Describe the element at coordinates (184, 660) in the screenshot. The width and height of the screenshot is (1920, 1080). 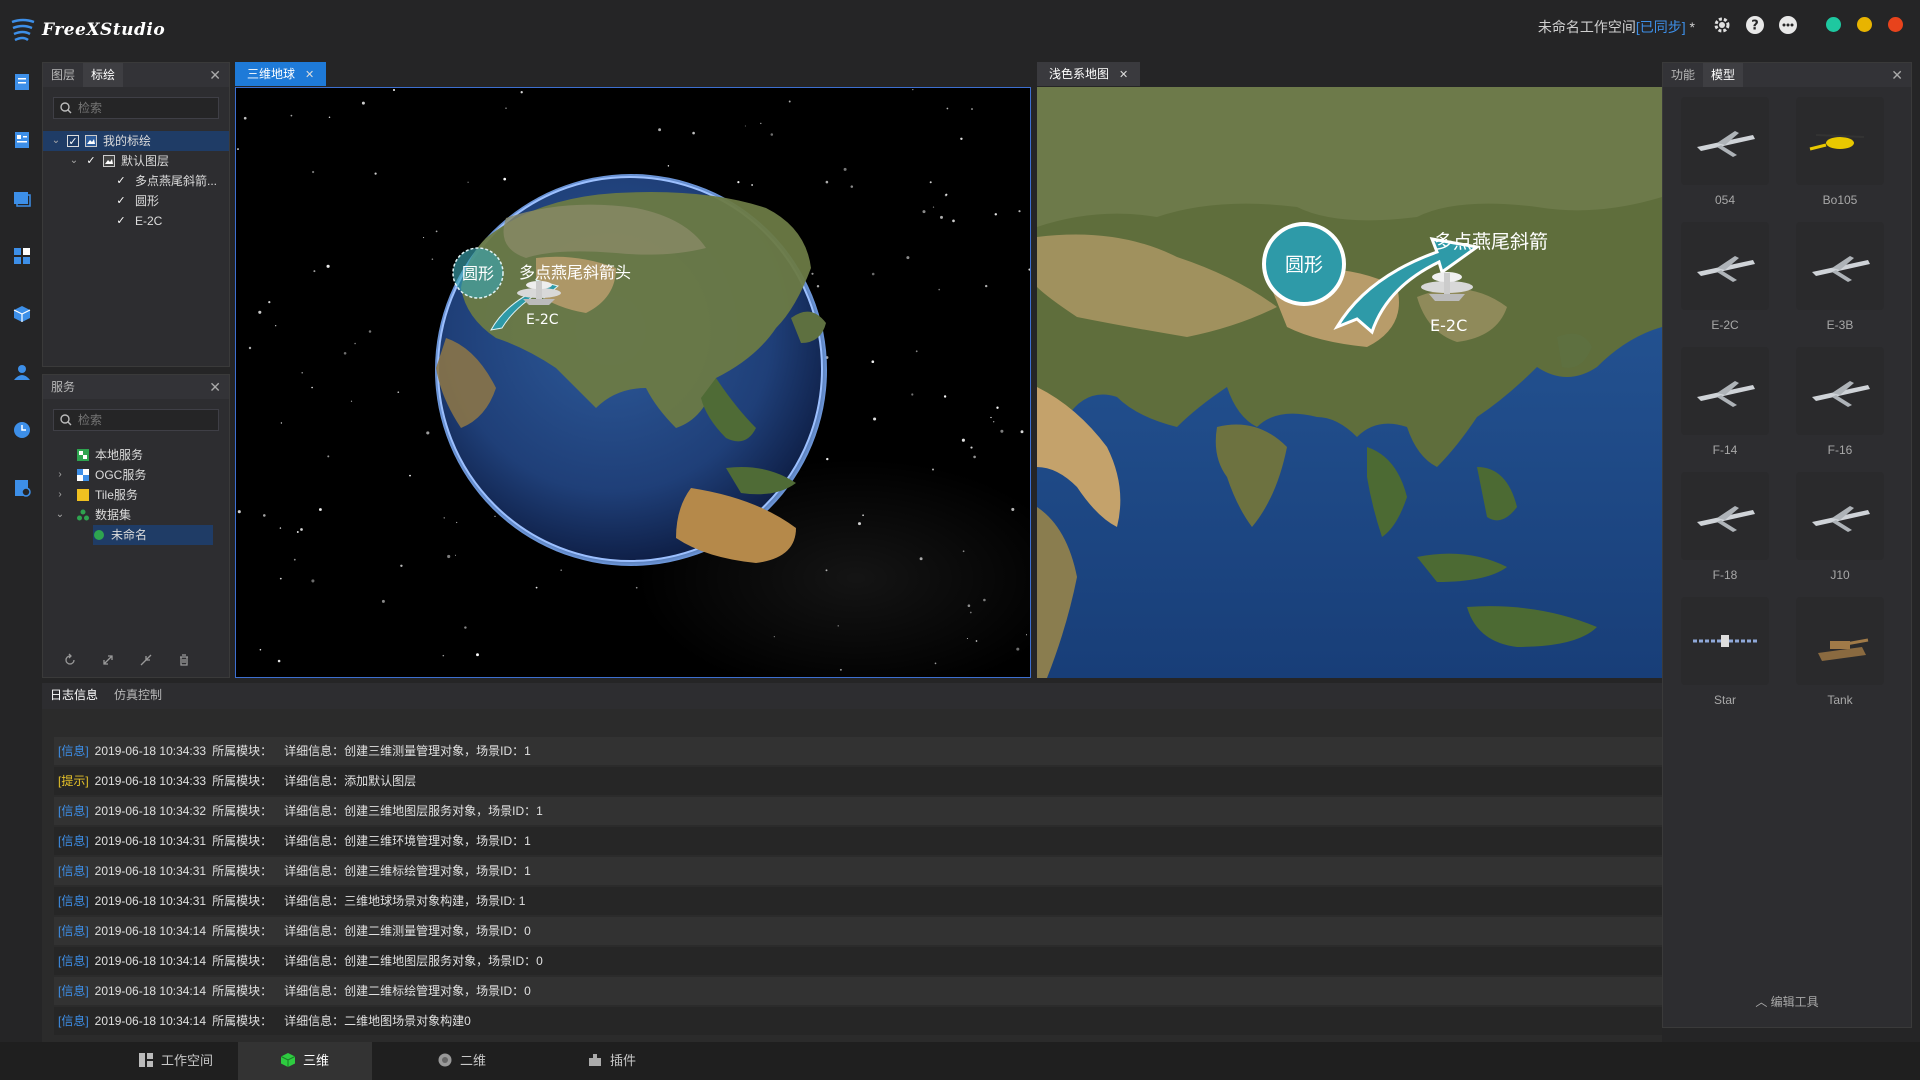
I see `delete-icon` at that location.